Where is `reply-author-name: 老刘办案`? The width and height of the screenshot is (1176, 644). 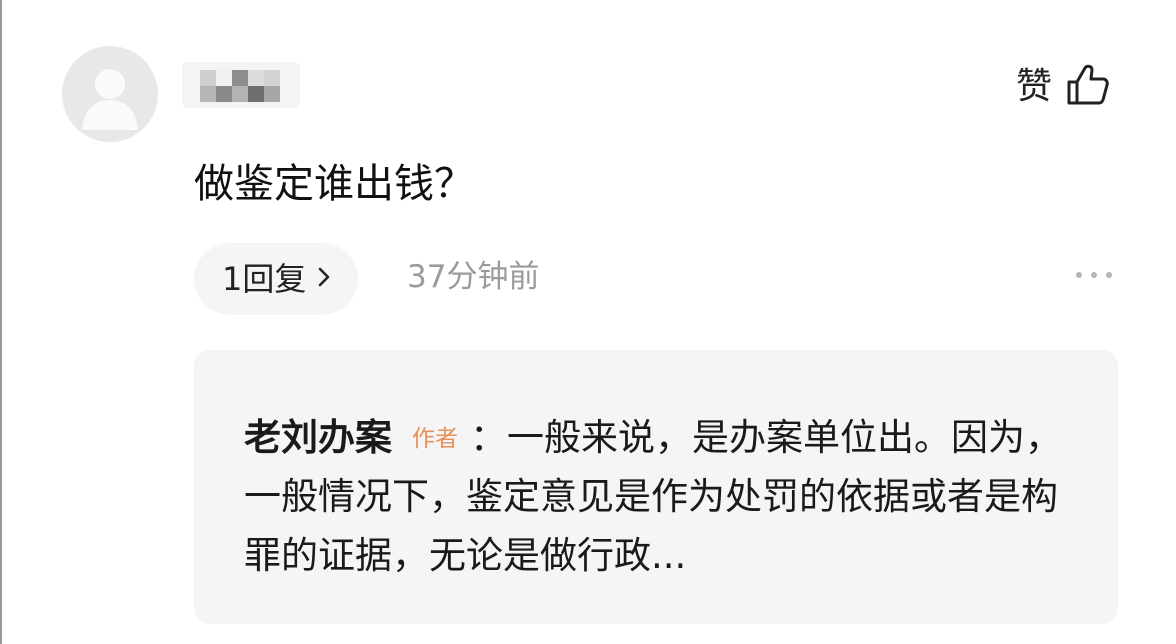 reply-author-name: 老刘办案 is located at coordinates (318, 437).